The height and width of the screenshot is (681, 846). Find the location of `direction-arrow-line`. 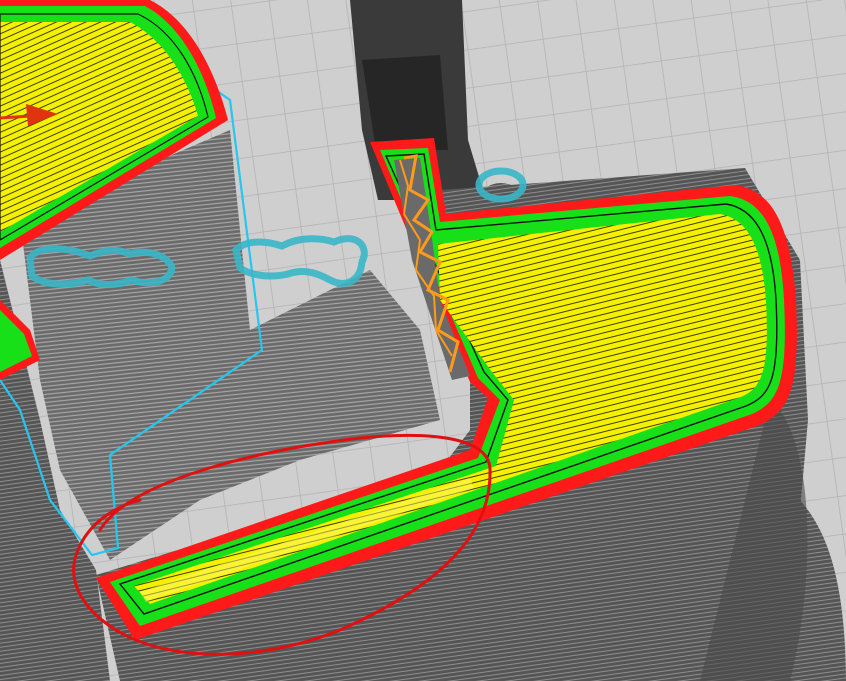

direction-arrow-line is located at coordinates (15, 117).